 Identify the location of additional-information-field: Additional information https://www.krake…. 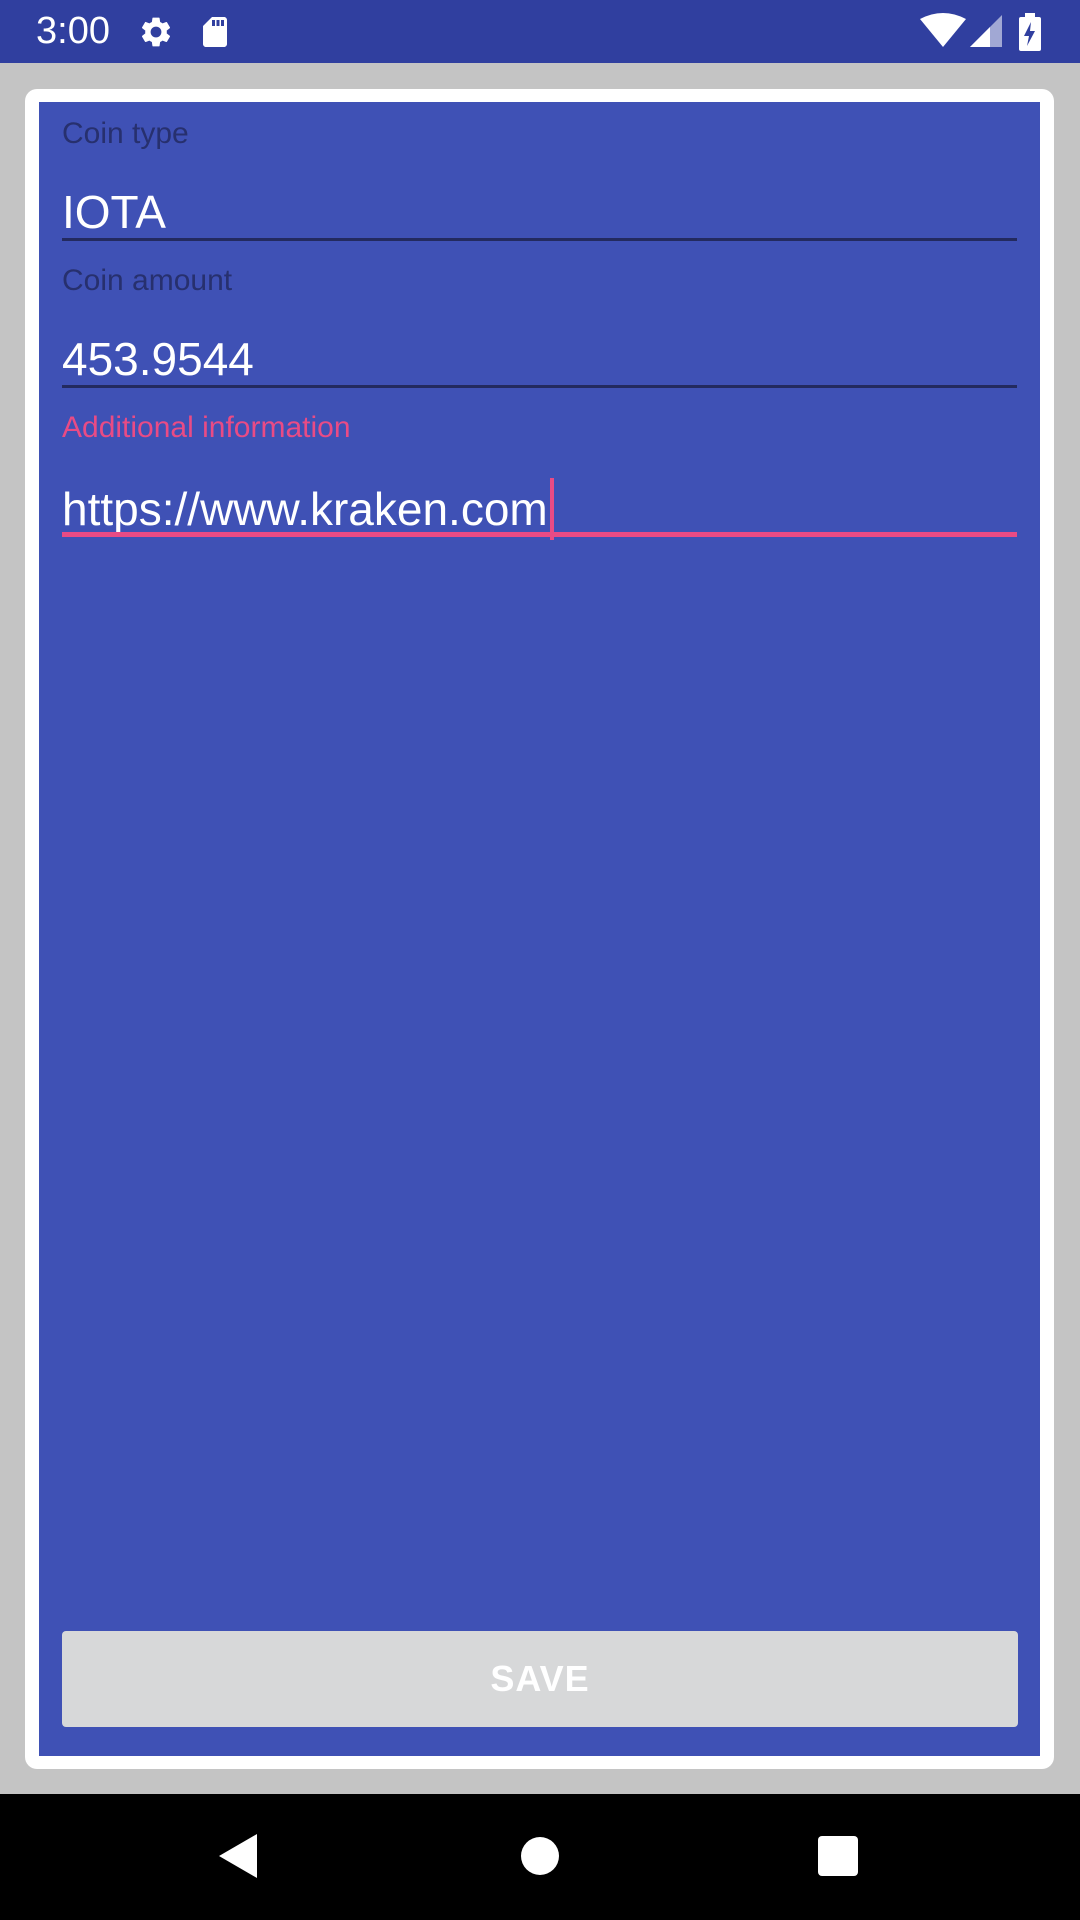
(539, 475).